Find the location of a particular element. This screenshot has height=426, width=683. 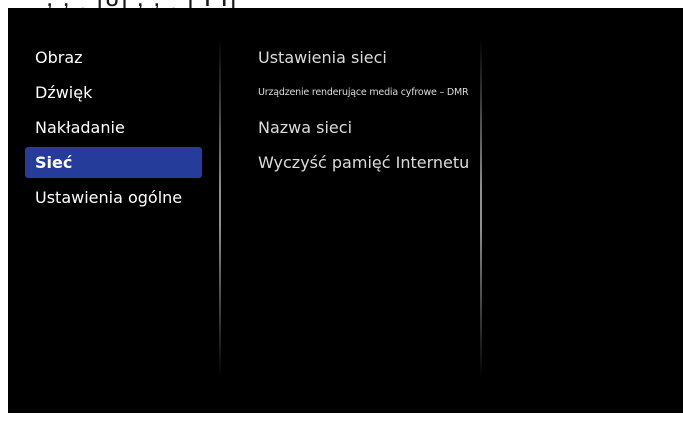

main-menu-item-nakladanie: Nakładanie is located at coordinates (113, 127).